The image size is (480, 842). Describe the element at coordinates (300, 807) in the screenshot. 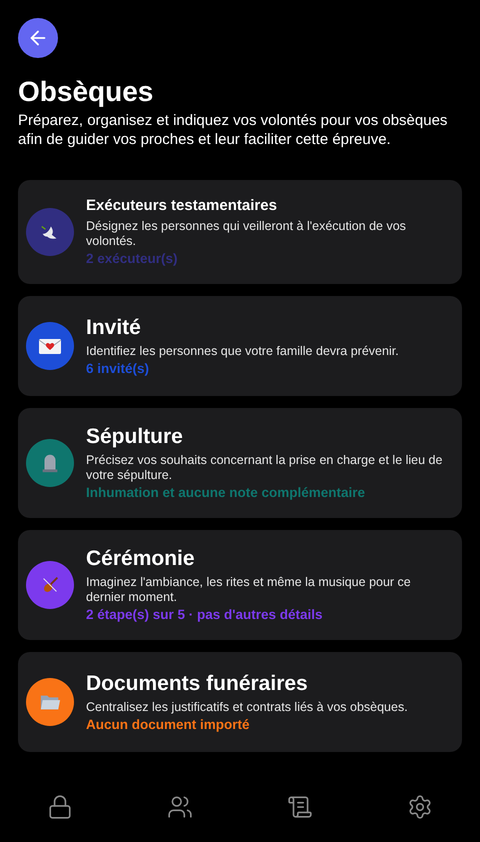

I see `scroll-icon` at that location.